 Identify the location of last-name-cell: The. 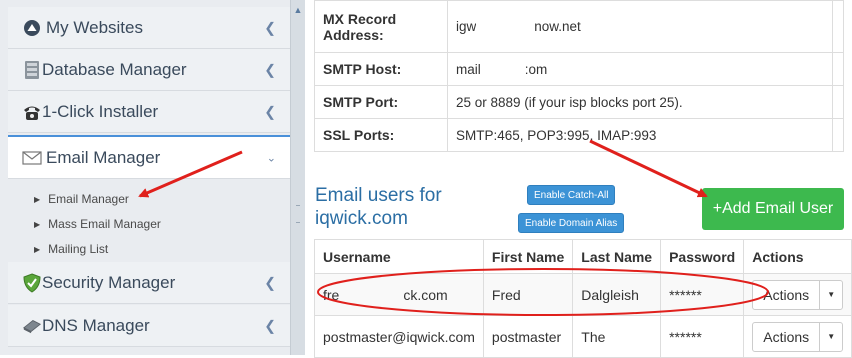
(617, 336).